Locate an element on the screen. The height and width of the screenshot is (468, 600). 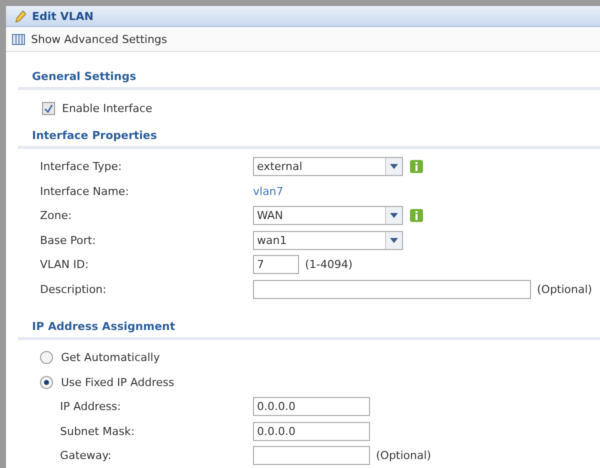
input-field: 7 is located at coordinates (276, 264).